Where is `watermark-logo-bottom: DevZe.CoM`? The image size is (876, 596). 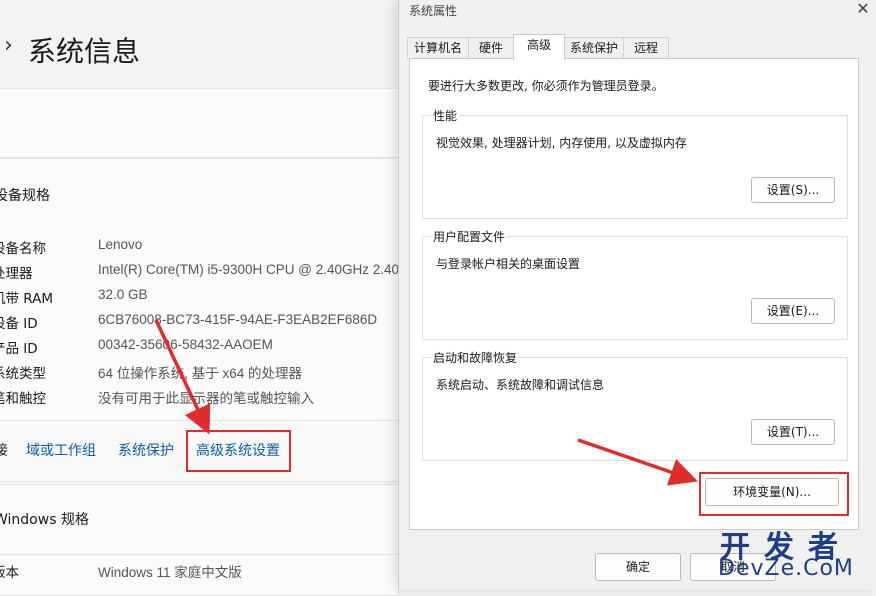
watermark-logo-bottom: DevZe.CoM is located at coordinates (786, 568).